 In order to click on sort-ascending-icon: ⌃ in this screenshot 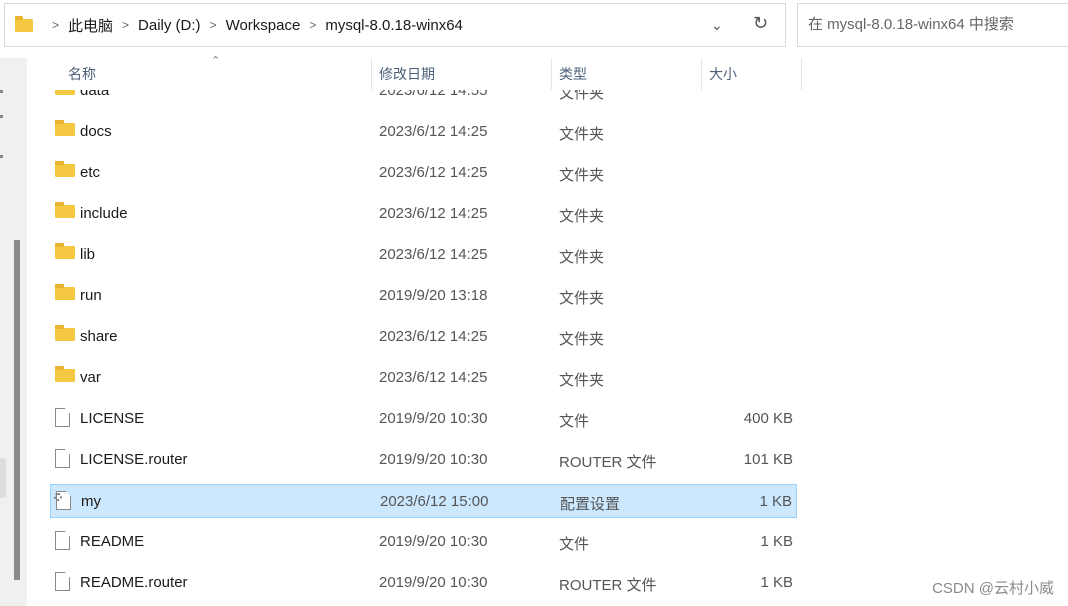, I will do `click(216, 61)`.